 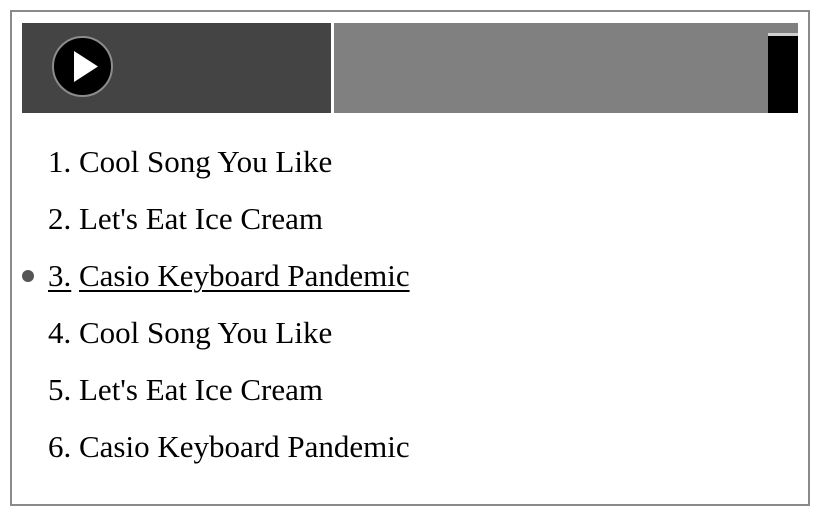 I want to click on playlist-item: 2. Let's Eat Ice Cream, so click(x=400, y=218).